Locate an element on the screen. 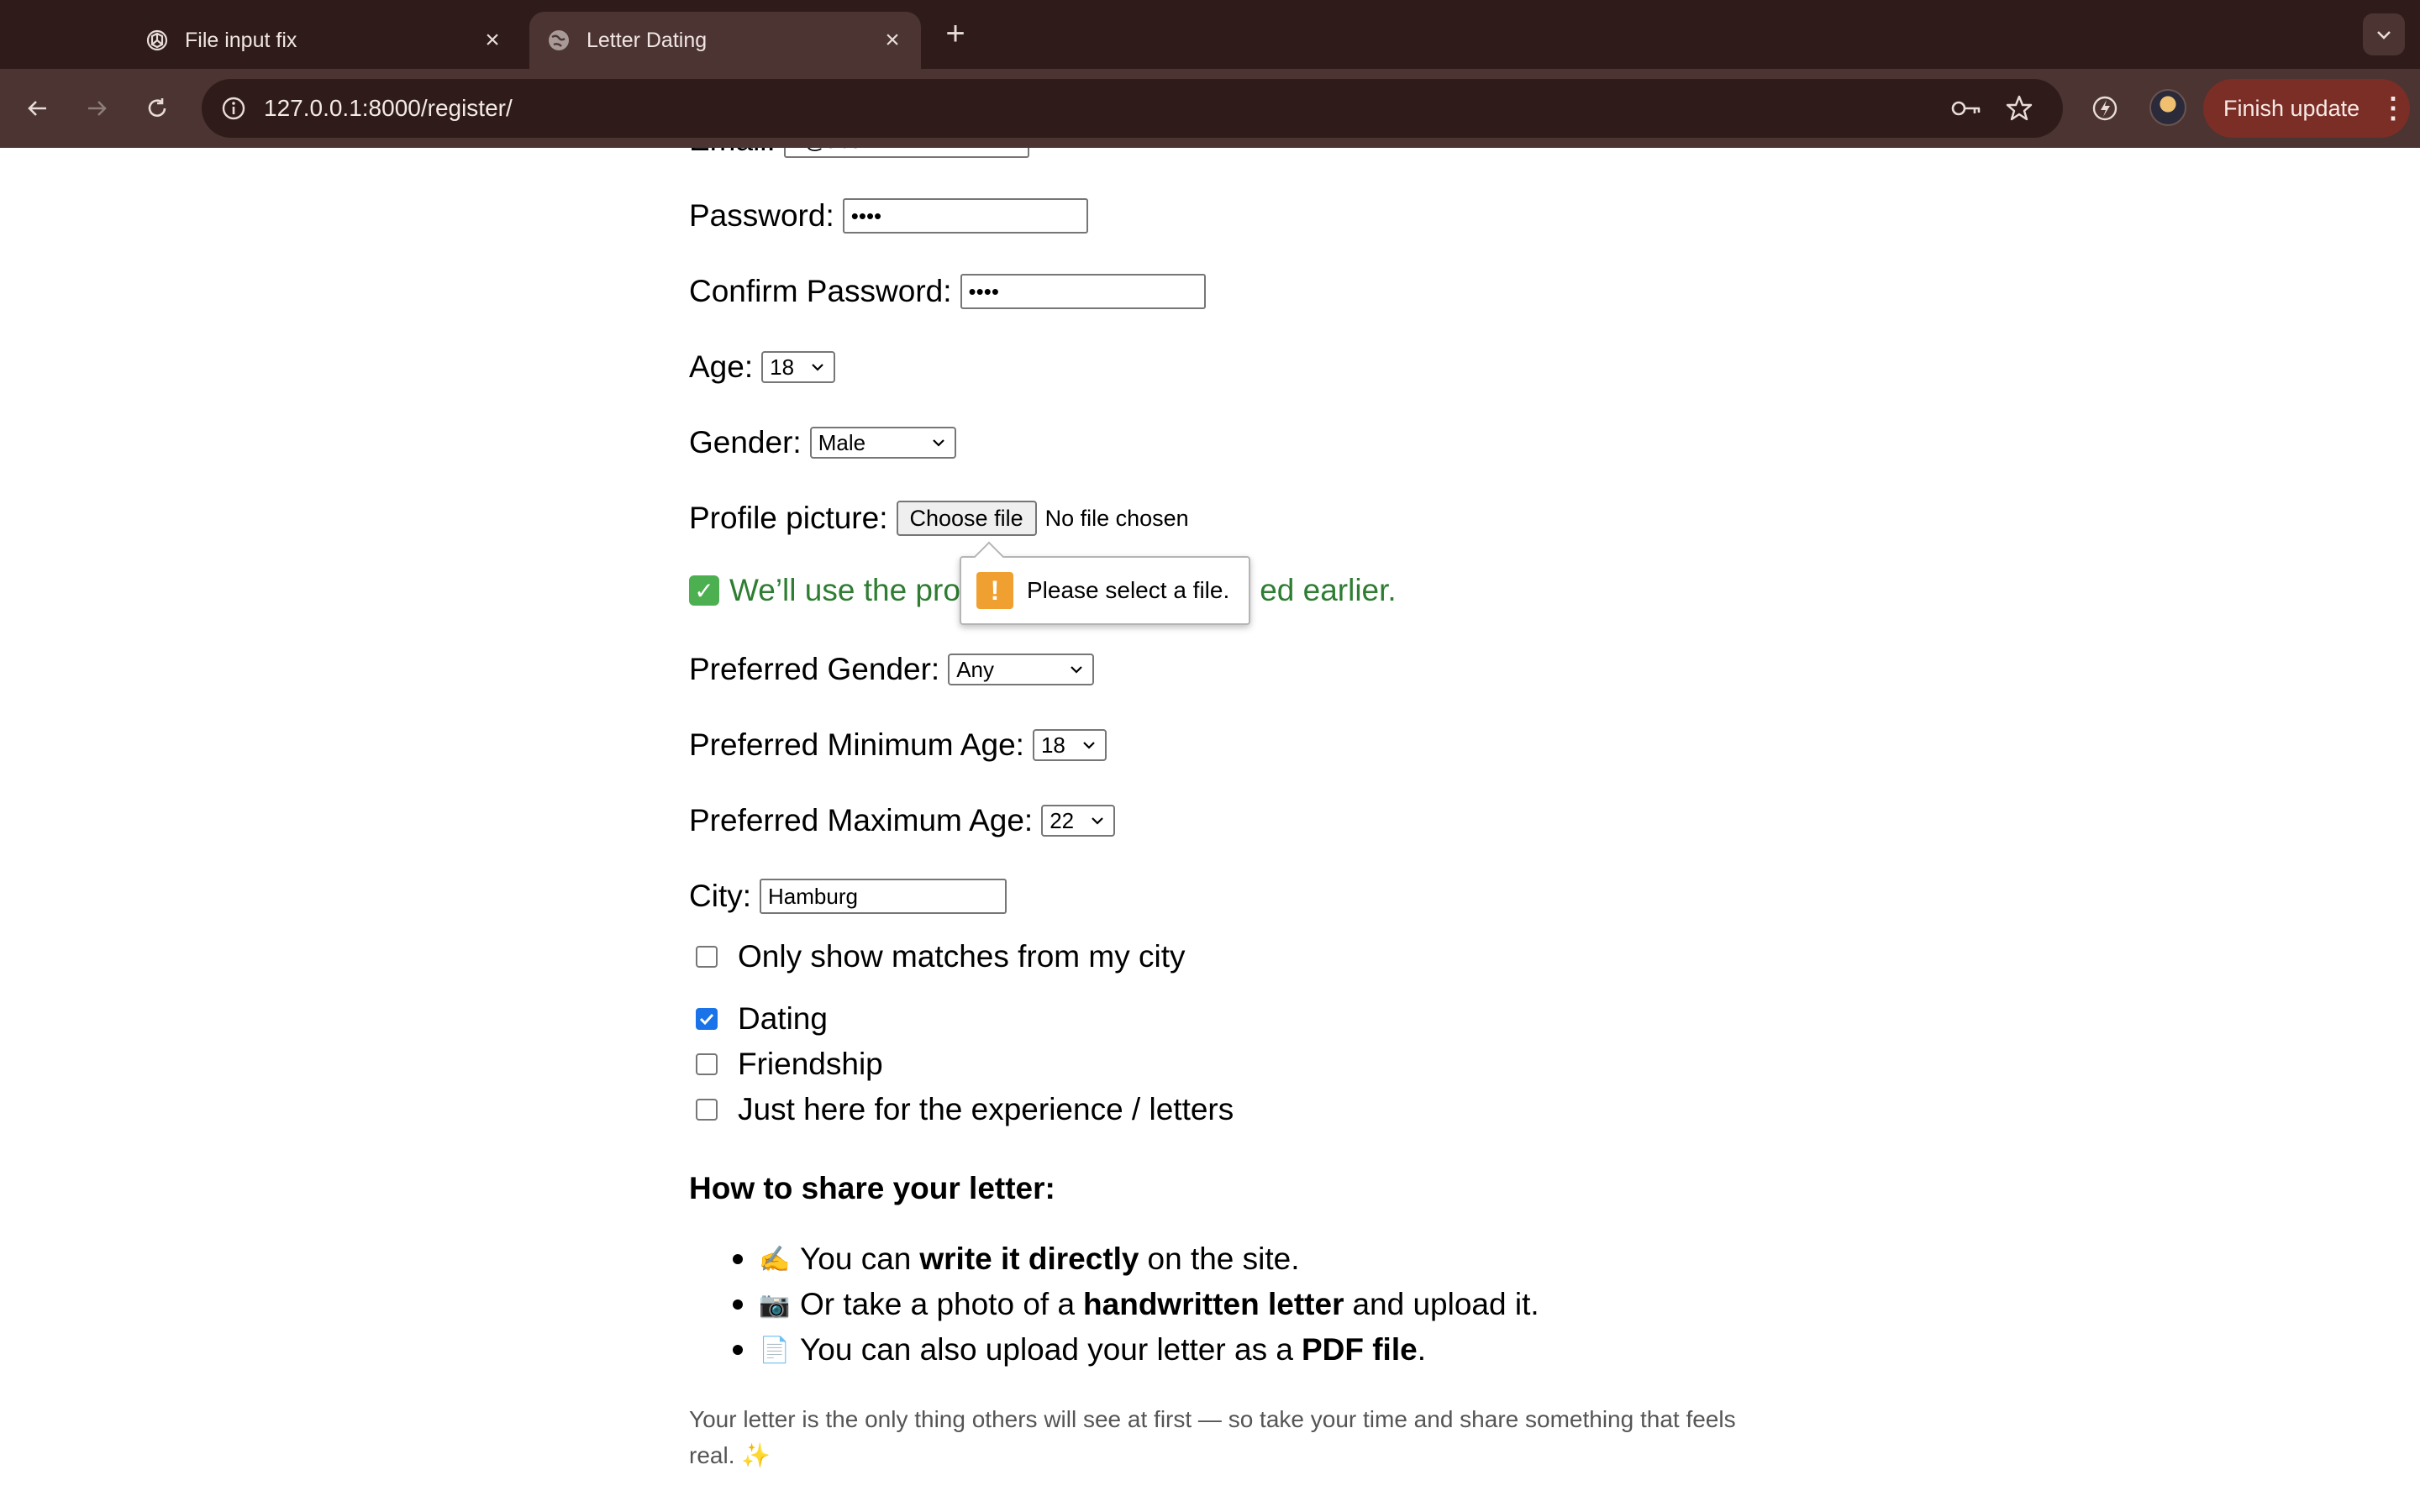  preferred-min-age-select: 18 is located at coordinates (1070, 745).